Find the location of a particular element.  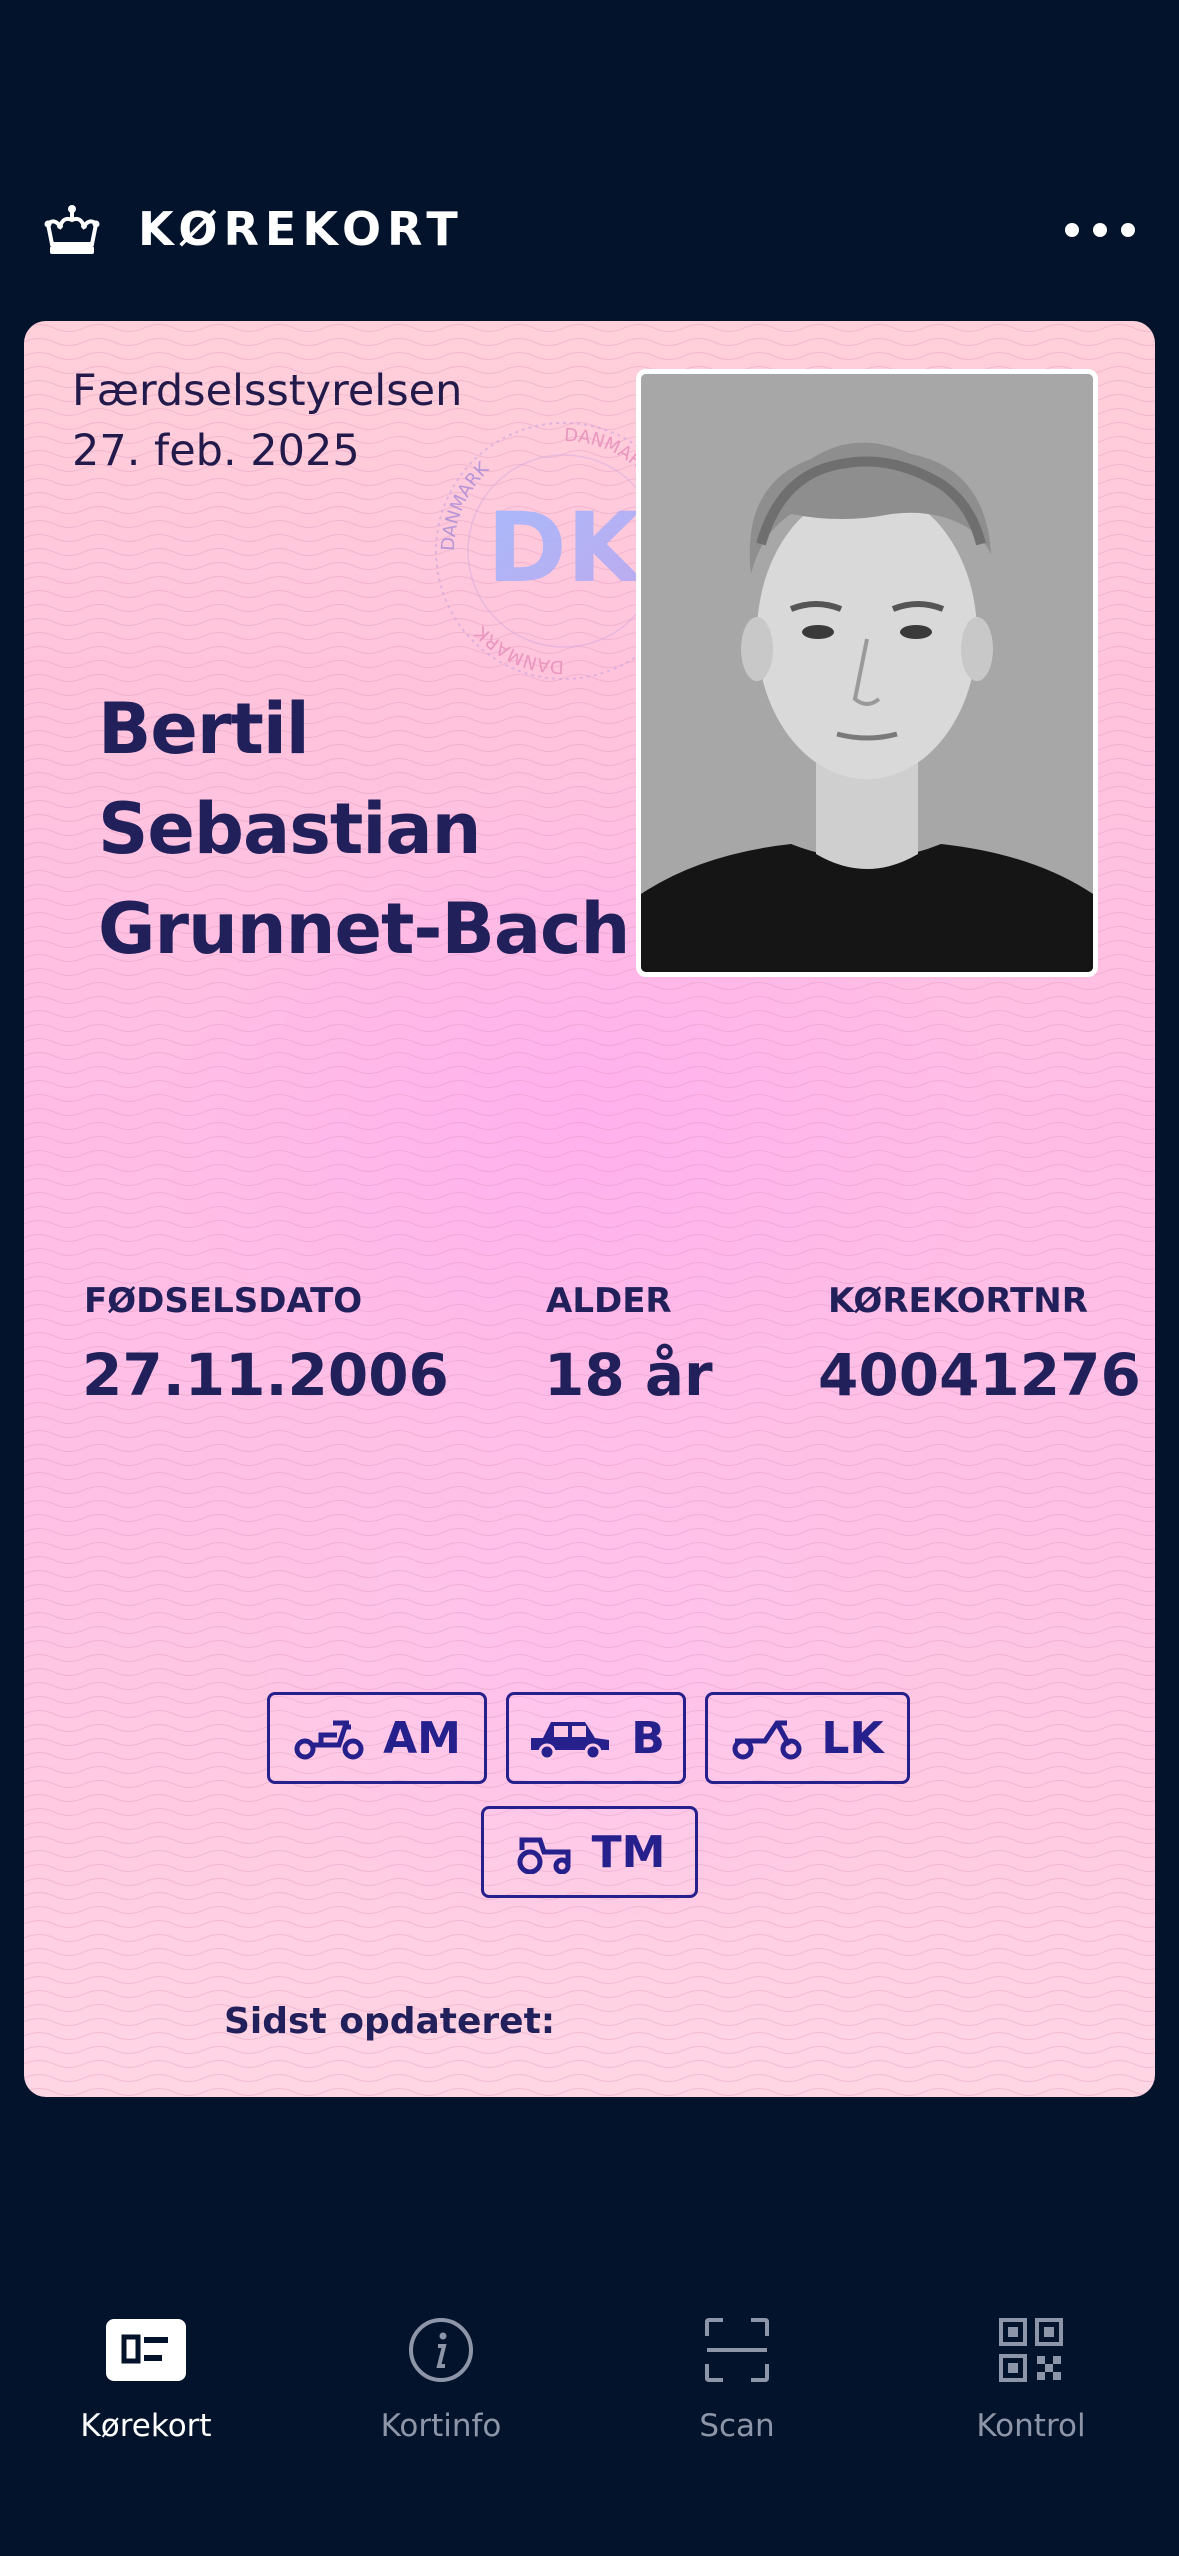

id-card-icon is located at coordinates (146, 2350).